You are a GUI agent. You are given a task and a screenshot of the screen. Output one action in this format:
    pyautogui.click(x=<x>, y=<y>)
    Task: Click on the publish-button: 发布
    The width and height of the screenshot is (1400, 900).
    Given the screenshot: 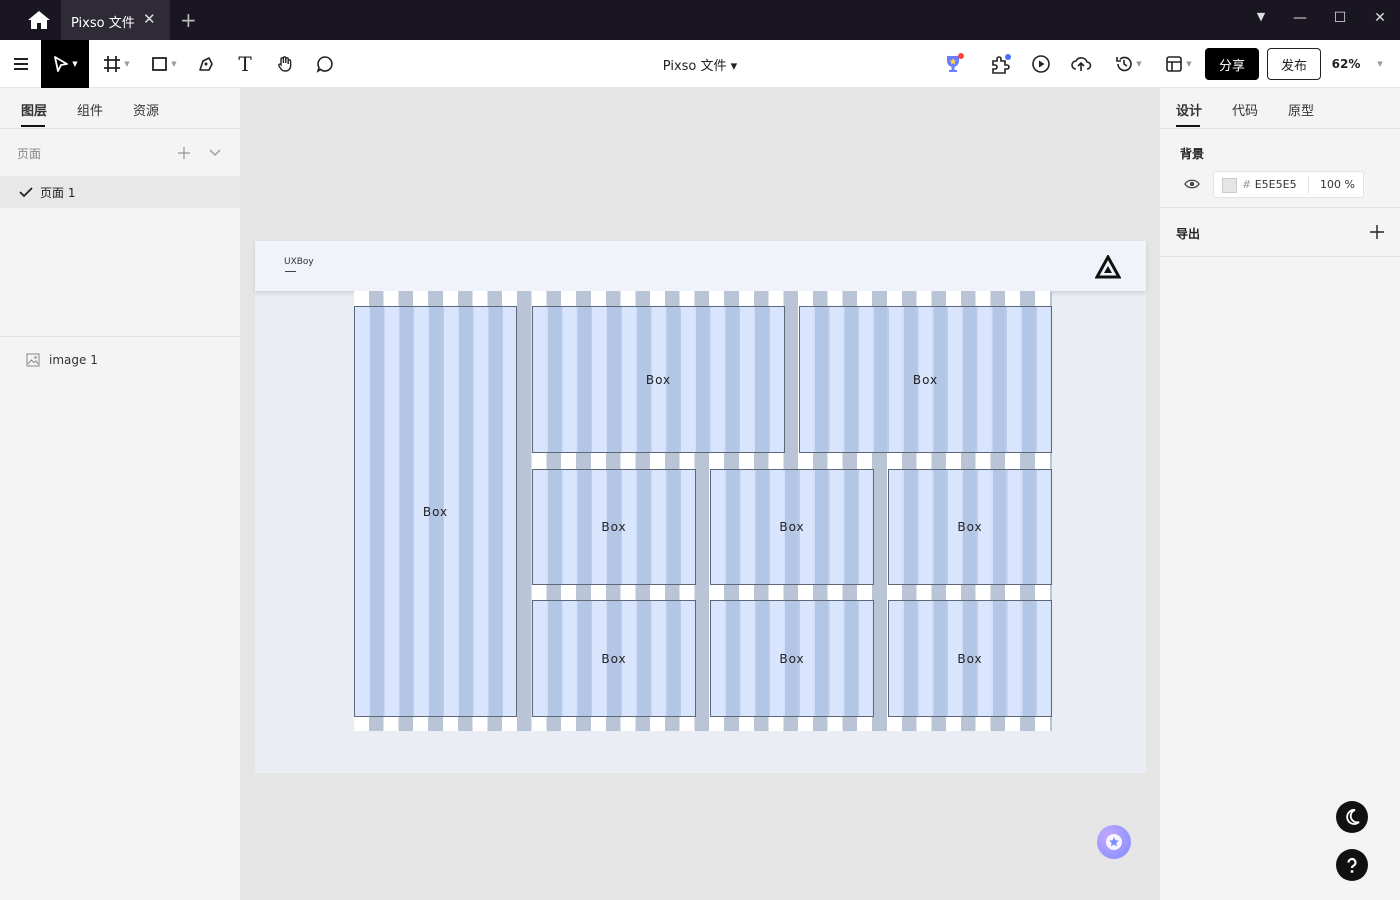 What is the action you would take?
    pyautogui.click(x=1294, y=64)
    